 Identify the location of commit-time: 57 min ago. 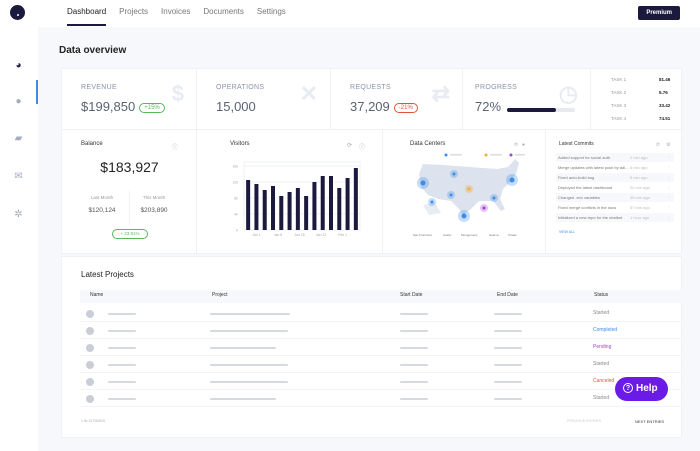
(640, 207).